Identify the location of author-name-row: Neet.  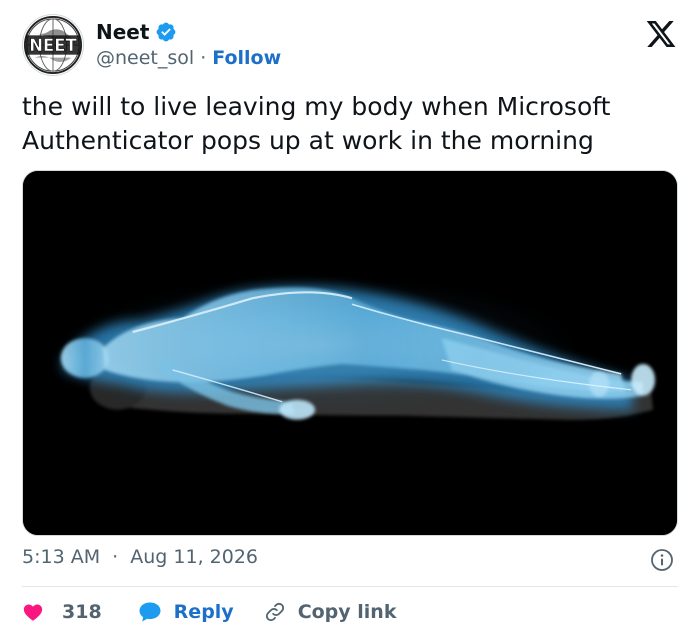
(136, 32).